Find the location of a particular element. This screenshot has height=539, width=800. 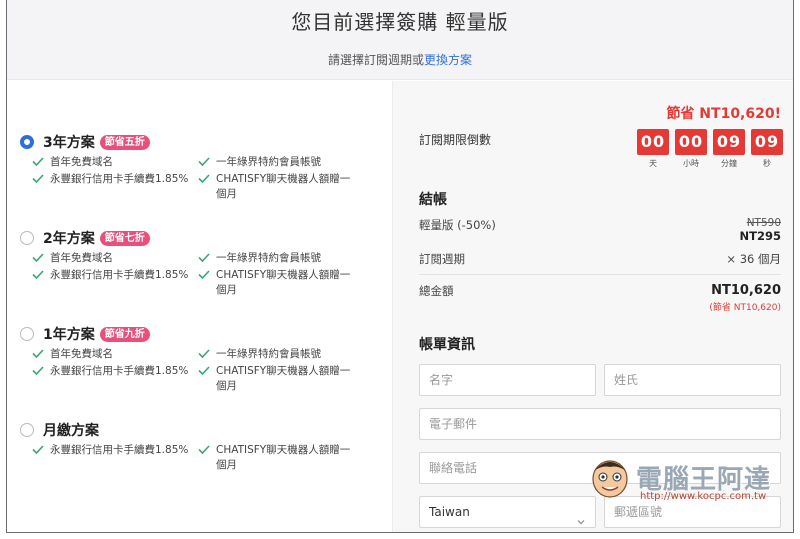

cycle-row: 訂閱週期 × 36 個月 is located at coordinates (600, 261).